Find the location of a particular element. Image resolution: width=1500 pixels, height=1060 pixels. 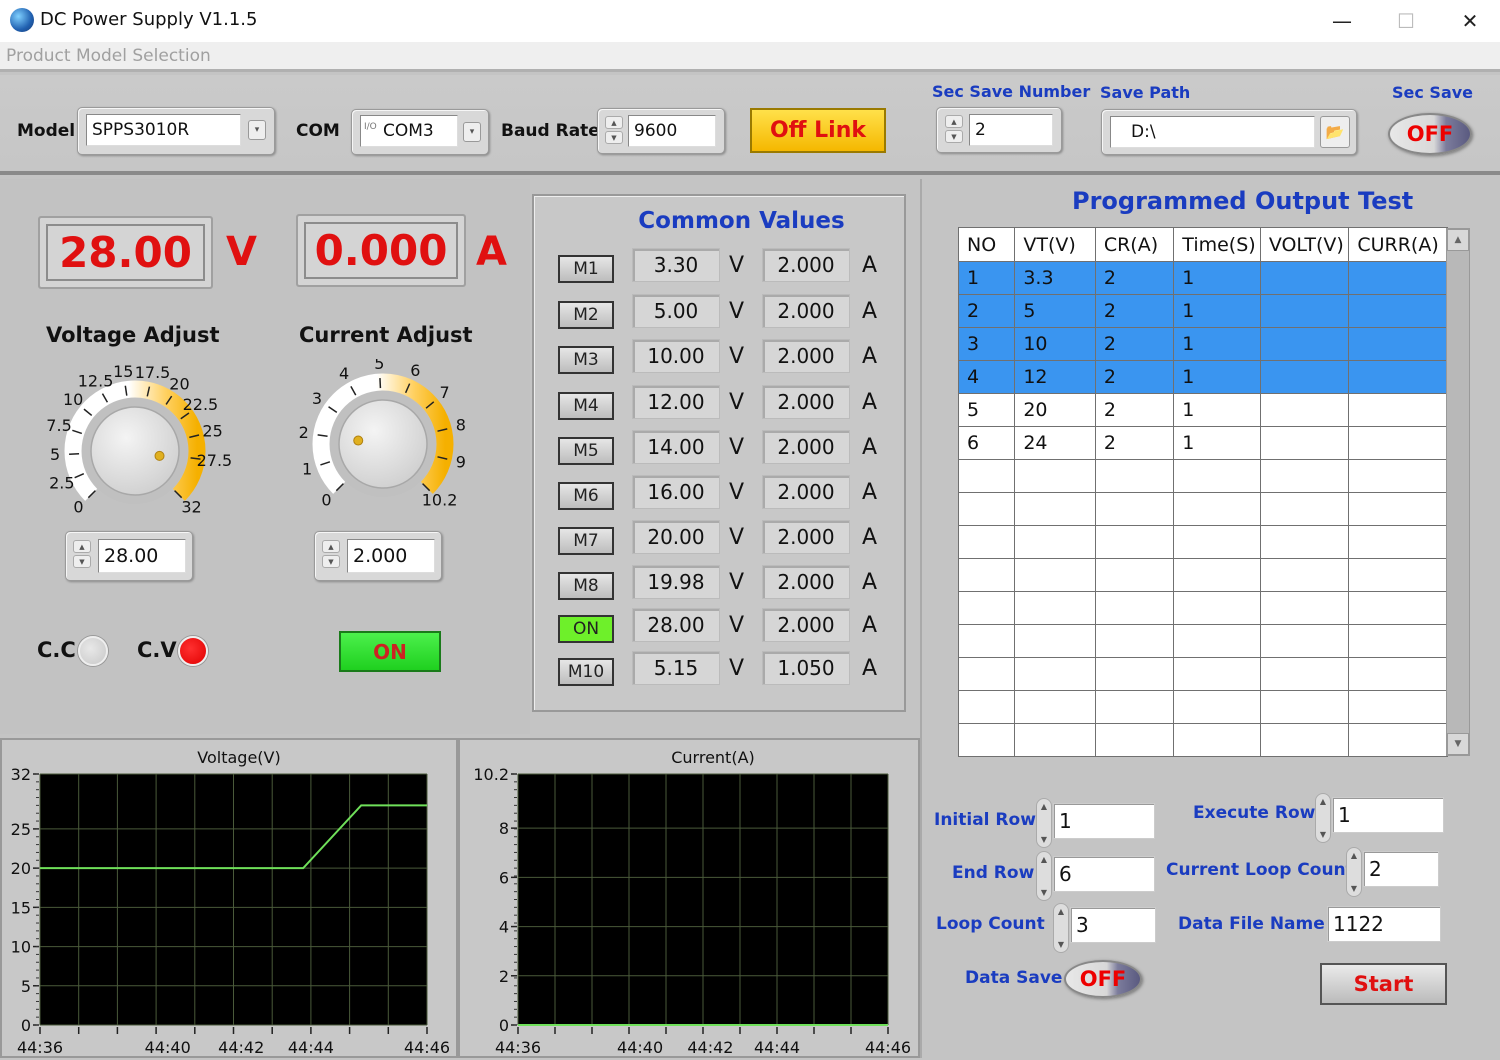

table-row: 2521 is located at coordinates (1203, 311).